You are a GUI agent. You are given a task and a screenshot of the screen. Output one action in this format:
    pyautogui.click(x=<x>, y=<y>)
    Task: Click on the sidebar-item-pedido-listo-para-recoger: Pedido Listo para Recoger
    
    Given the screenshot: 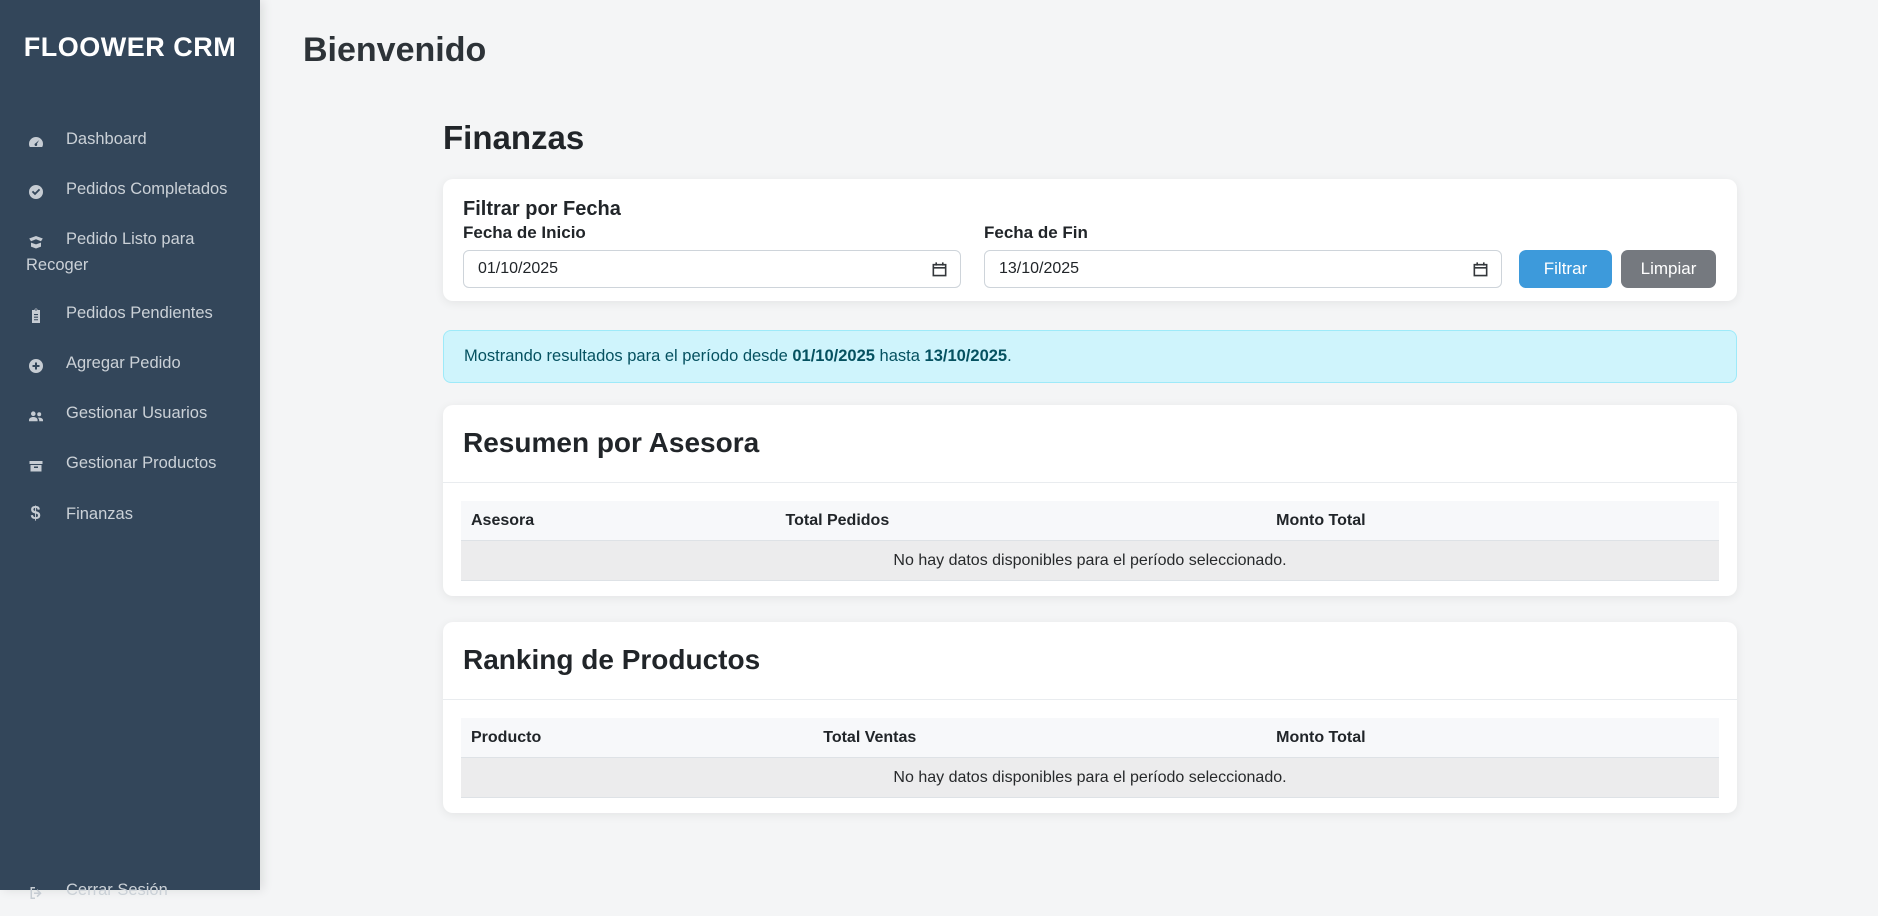 What is the action you would take?
    pyautogui.click(x=130, y=252)
    